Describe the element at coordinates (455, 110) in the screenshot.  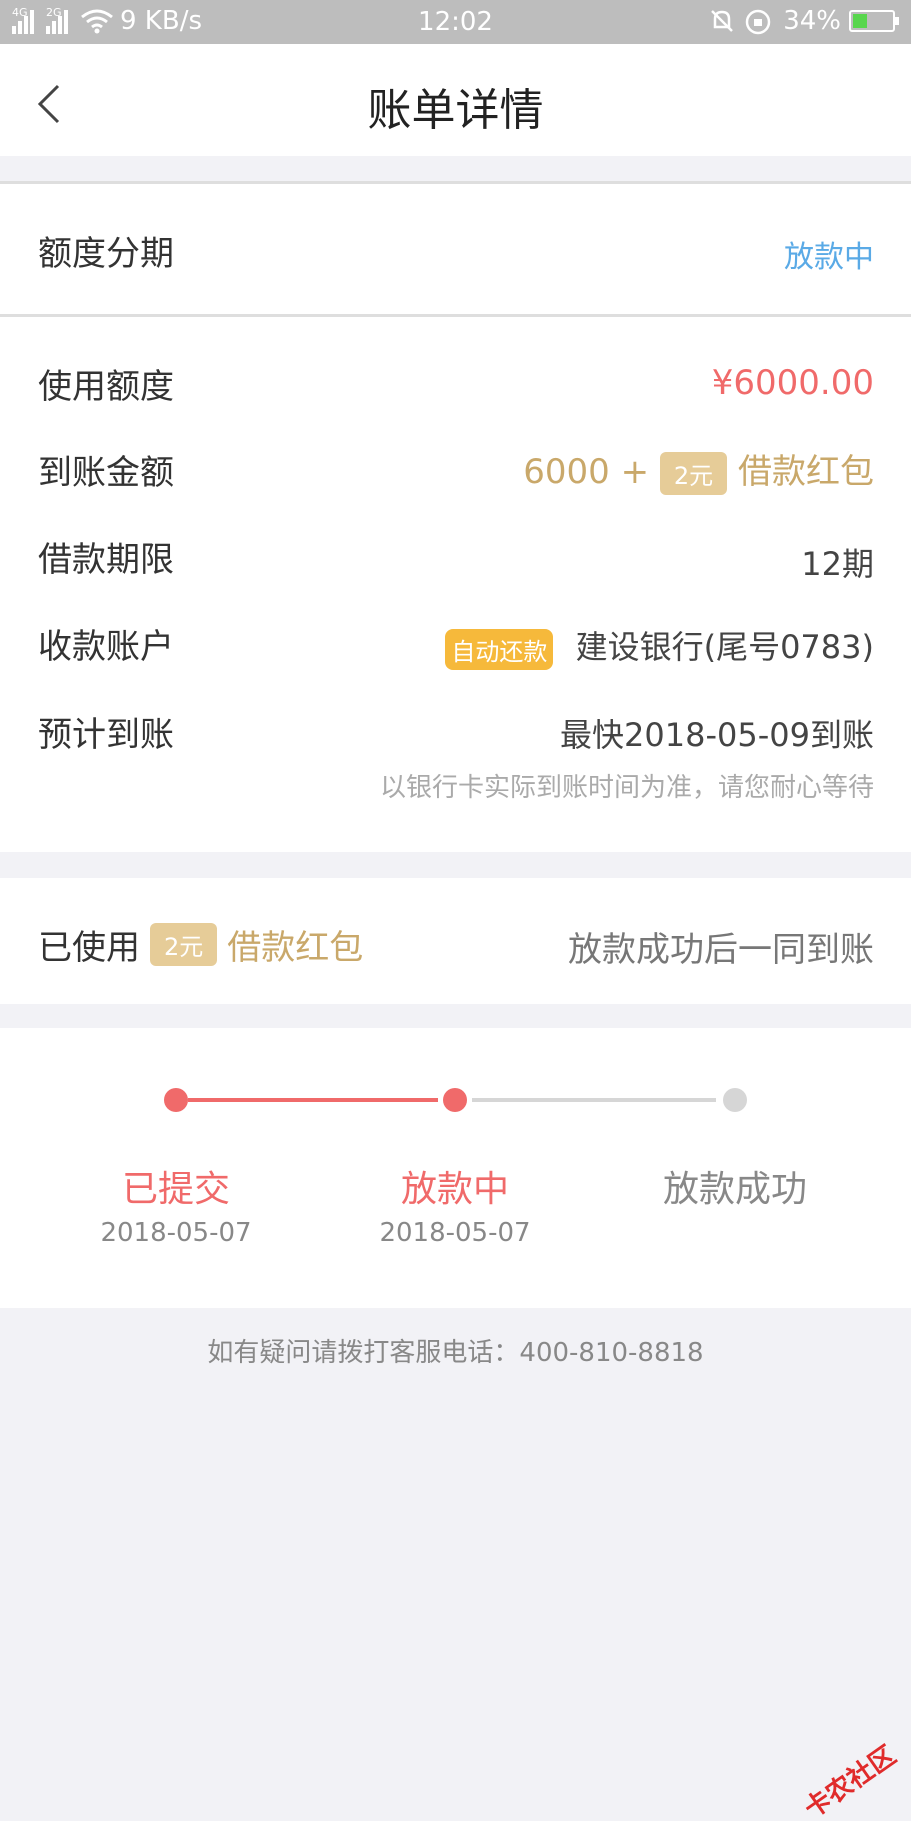
I see `page-title: 账单详情` at that location.